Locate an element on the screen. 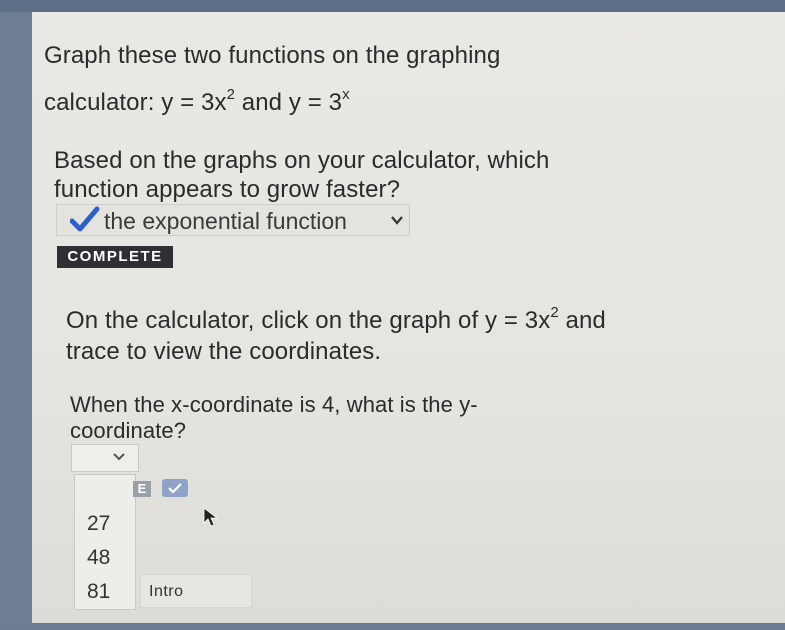  question1-line2-middle: and y = 3 is located at coordinates (289, 102).